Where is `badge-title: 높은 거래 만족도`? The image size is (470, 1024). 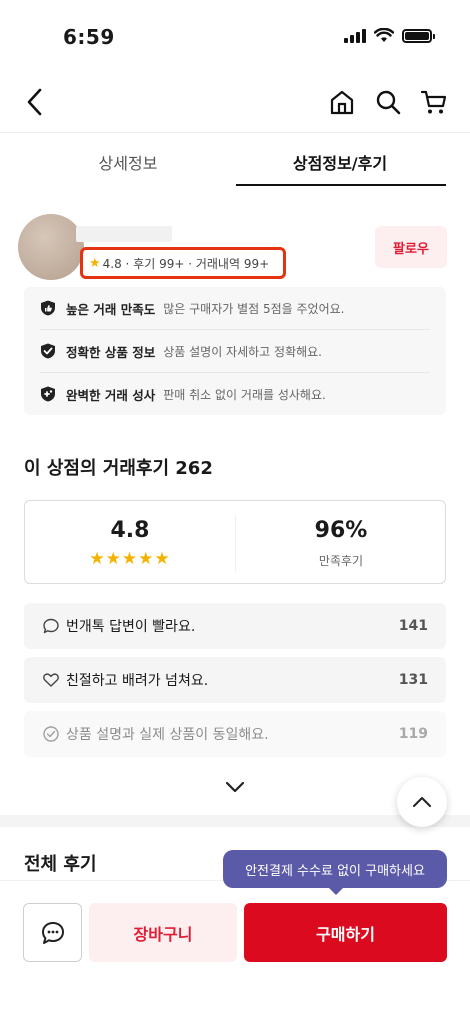
badge-title: 높은 거래 만족도 is located at coordinates (111, 309).